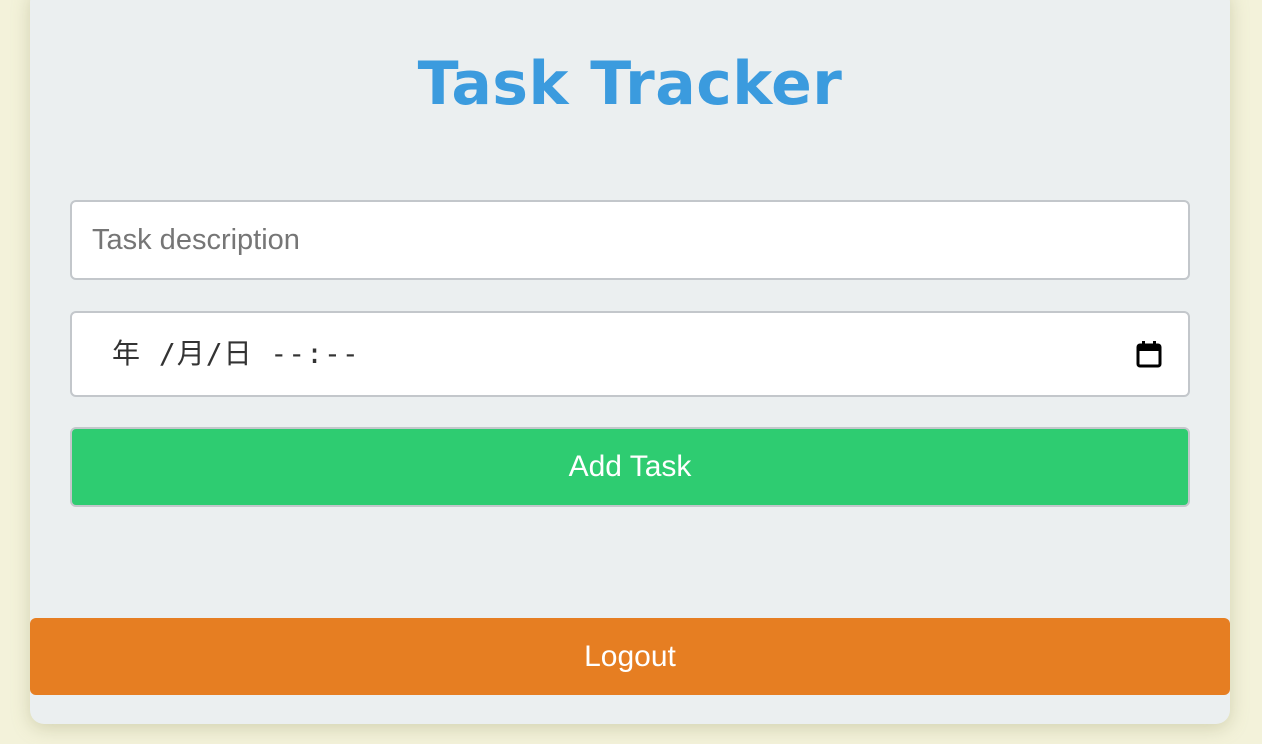 This screenshot has width=1262, height=744. I want to click on page-title: Task Tracker, so click(630, 84).